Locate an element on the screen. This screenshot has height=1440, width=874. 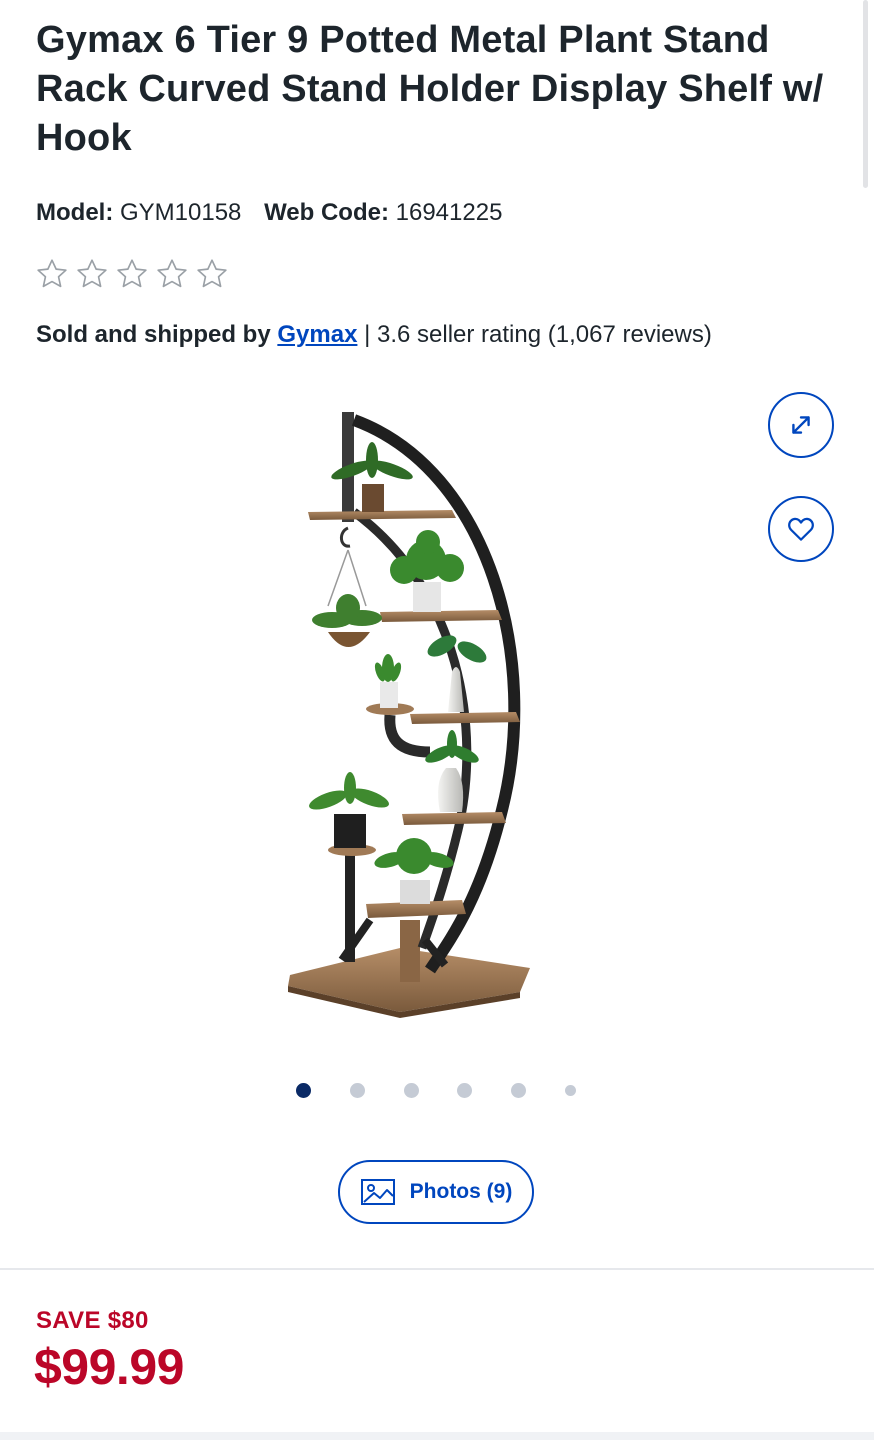
carousel-dots is located at coordinates (436, 1090).